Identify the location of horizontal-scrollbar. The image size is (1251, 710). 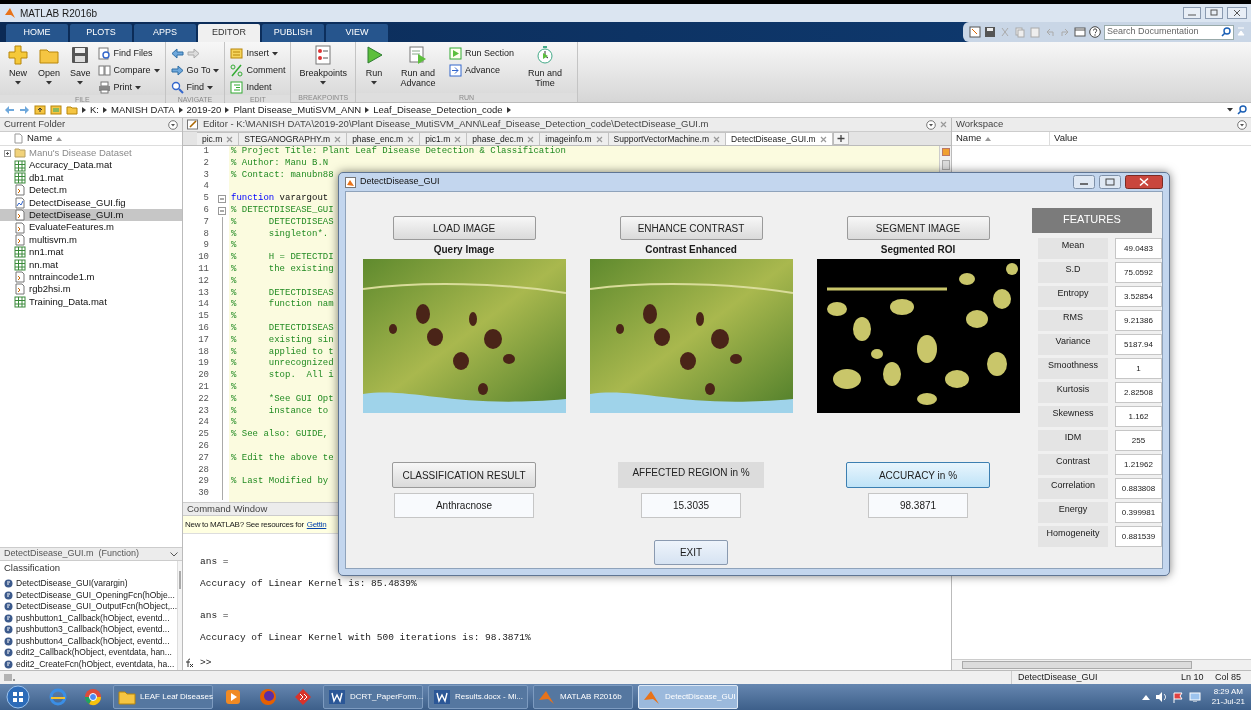
(1101, 664).